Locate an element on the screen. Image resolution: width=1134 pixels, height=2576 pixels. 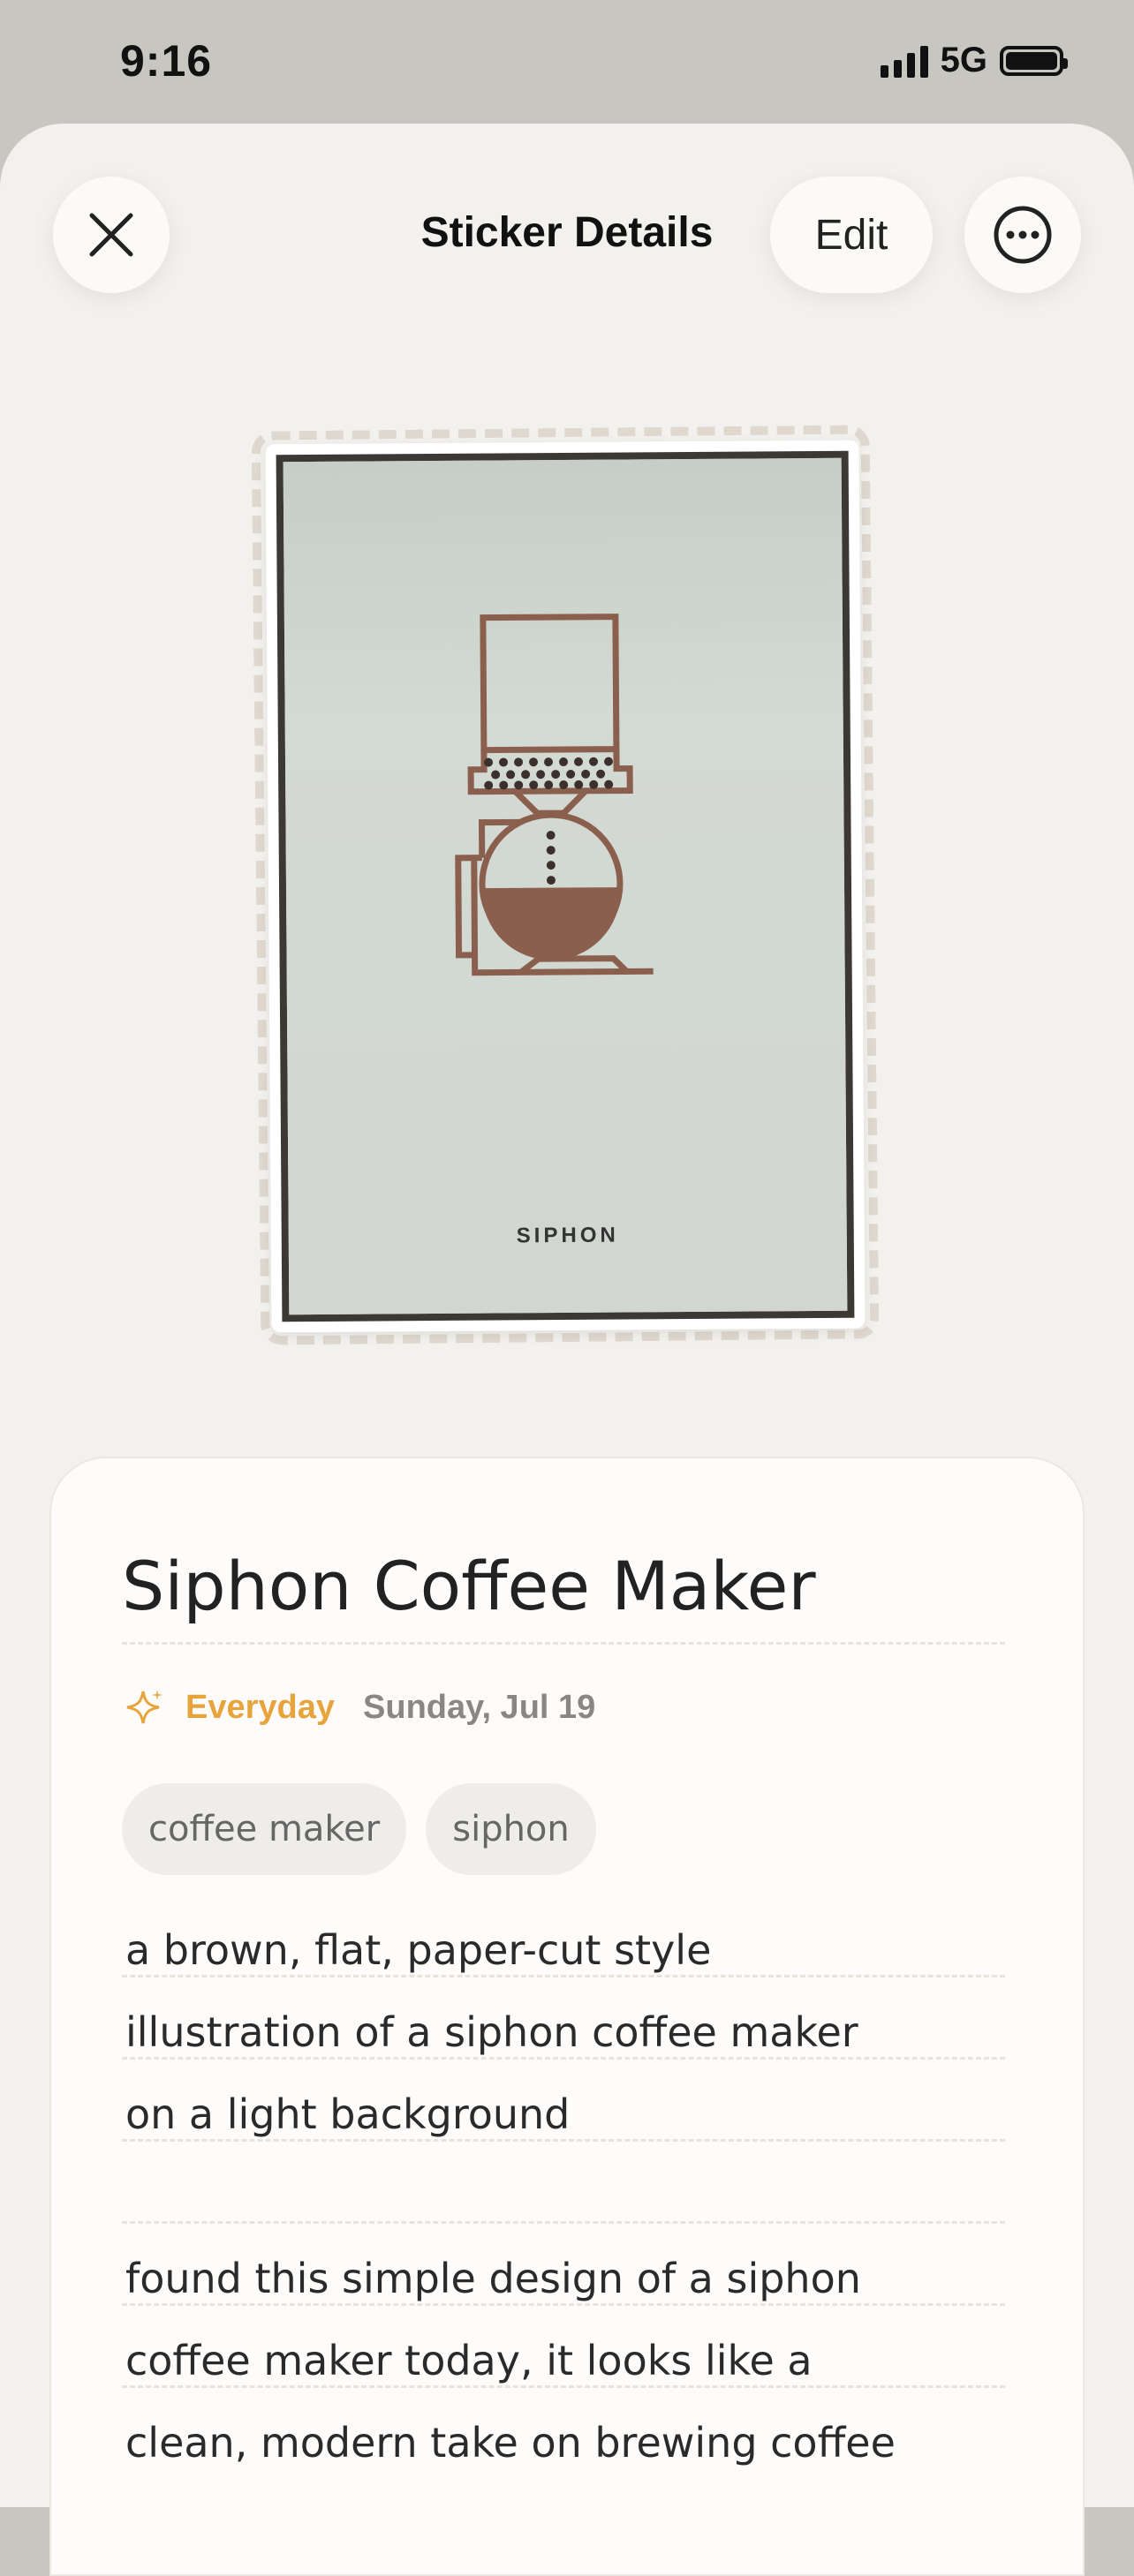
category-label: Everyday is located at coordinates (260, 1708).